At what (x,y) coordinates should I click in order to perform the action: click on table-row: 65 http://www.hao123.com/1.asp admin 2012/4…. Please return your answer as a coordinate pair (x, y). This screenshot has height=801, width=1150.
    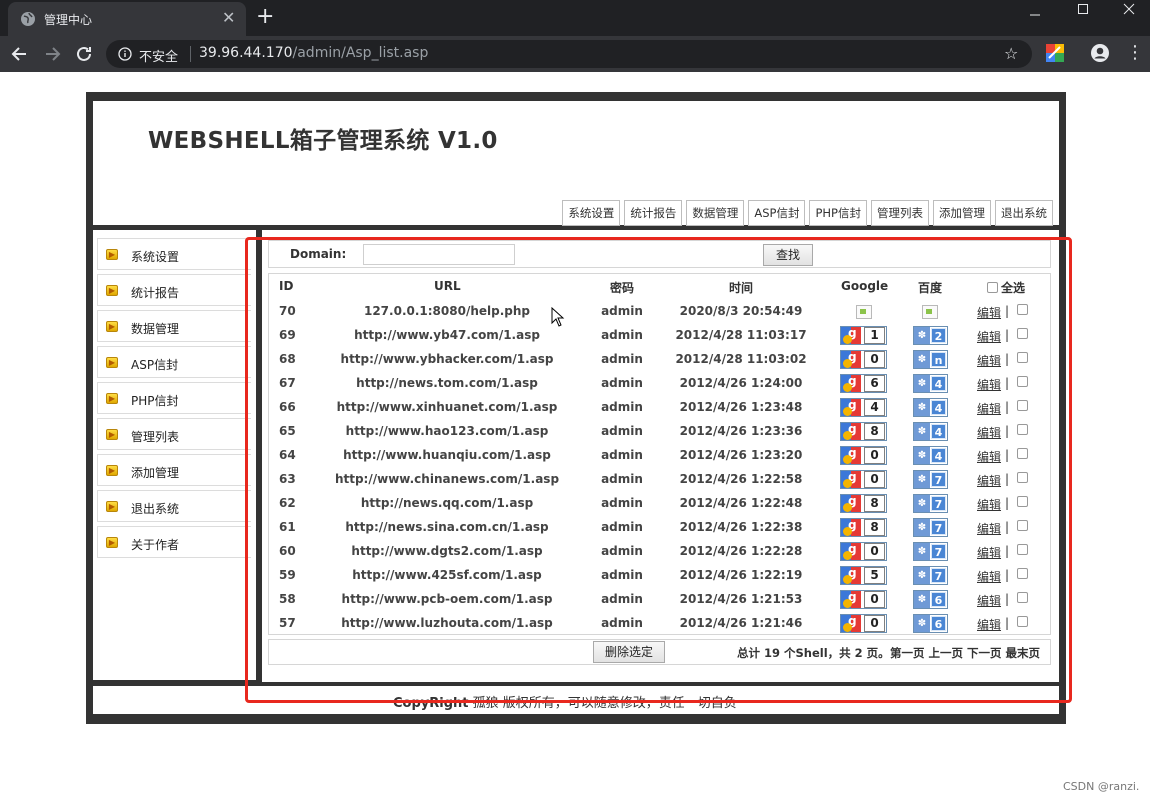
    Looking at the image, I should click on (659, 432).